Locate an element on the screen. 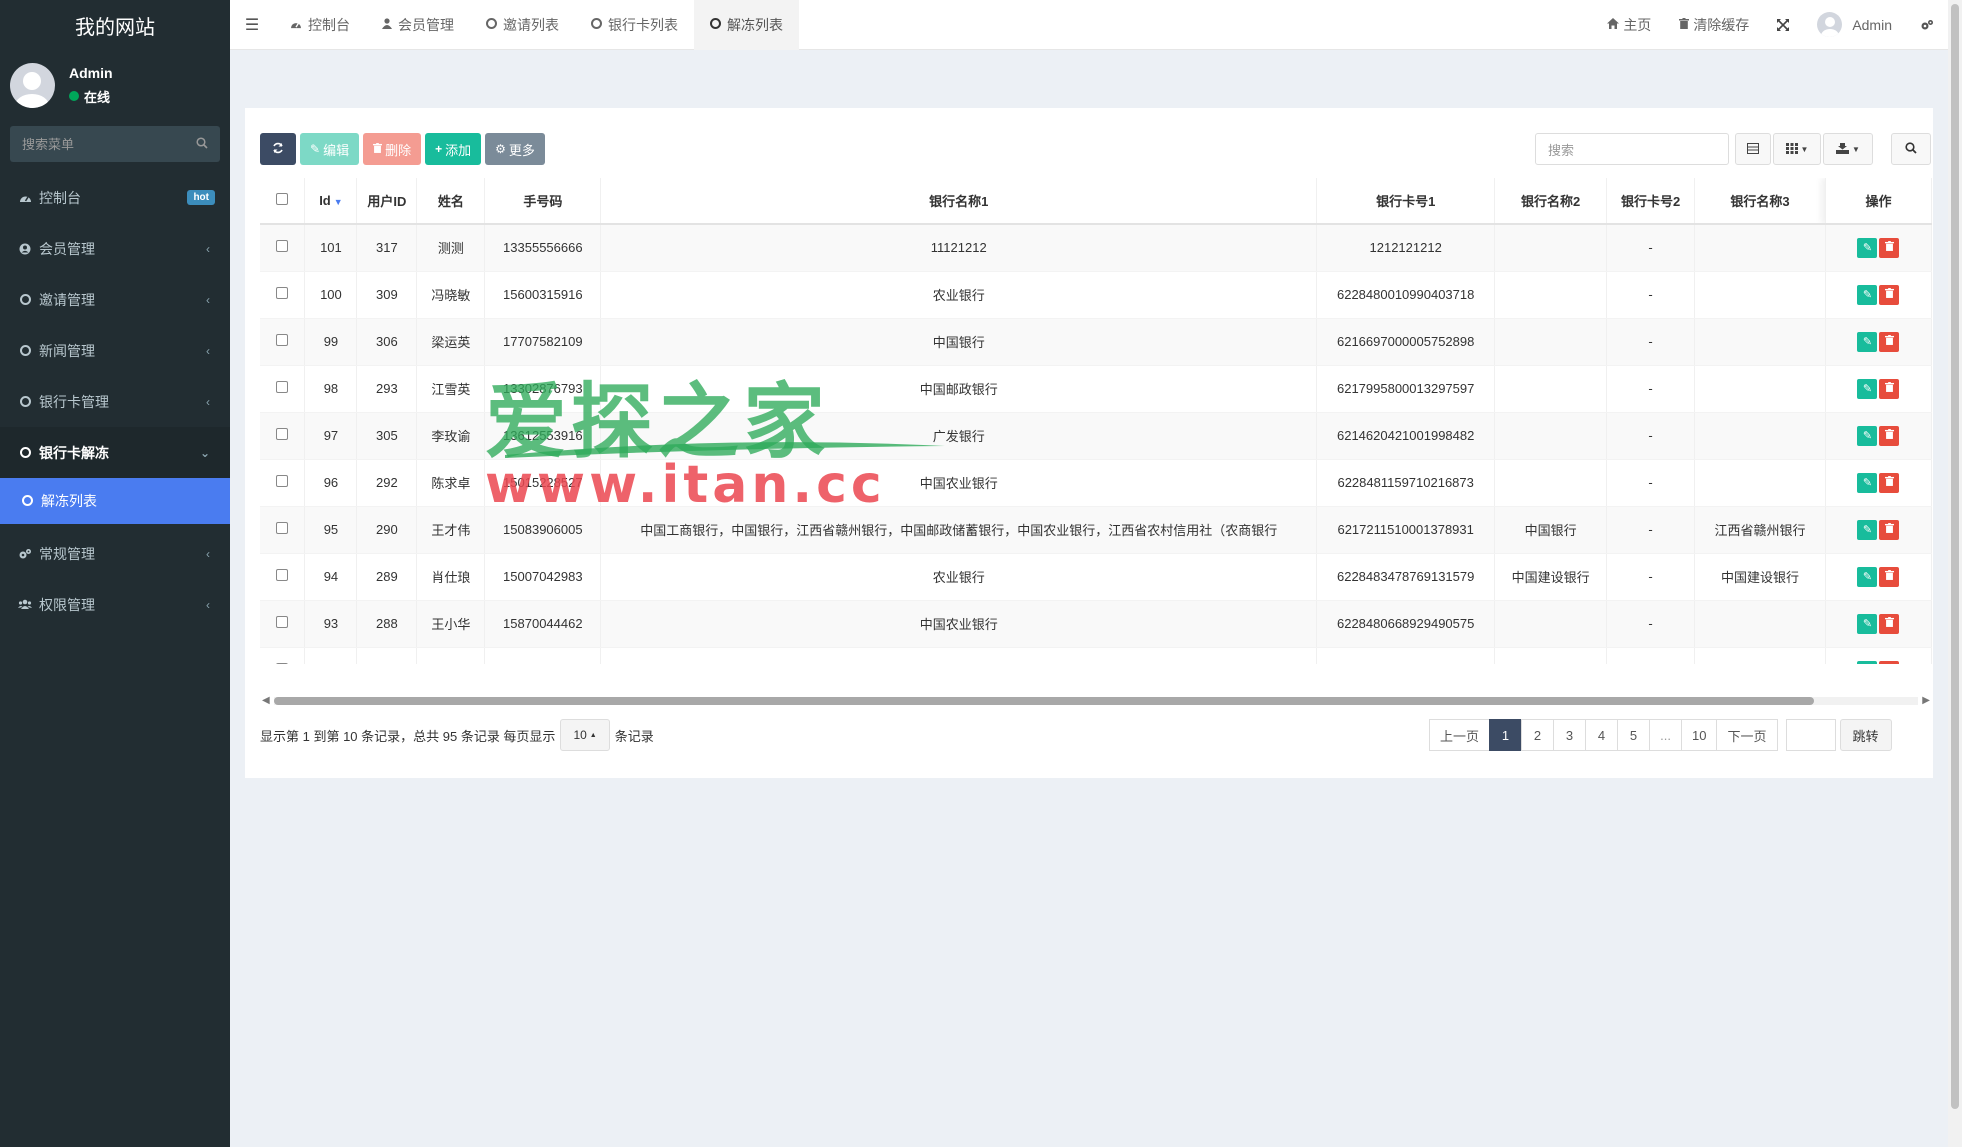 This screenshot has height=1147, width=1962. page-button-5: 5 is located at coordinates (1634, 735).